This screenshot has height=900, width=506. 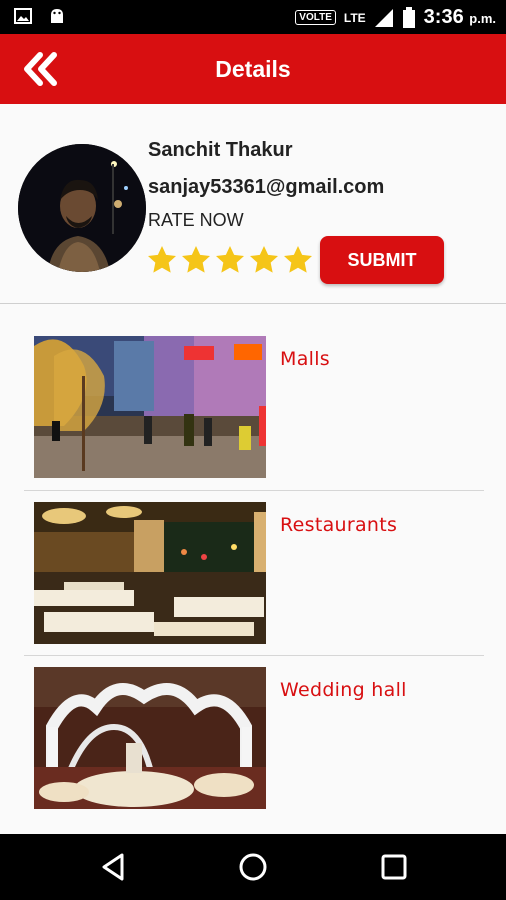 I want to click on clock: 3:36 p.m., so click(x=459, y=17).